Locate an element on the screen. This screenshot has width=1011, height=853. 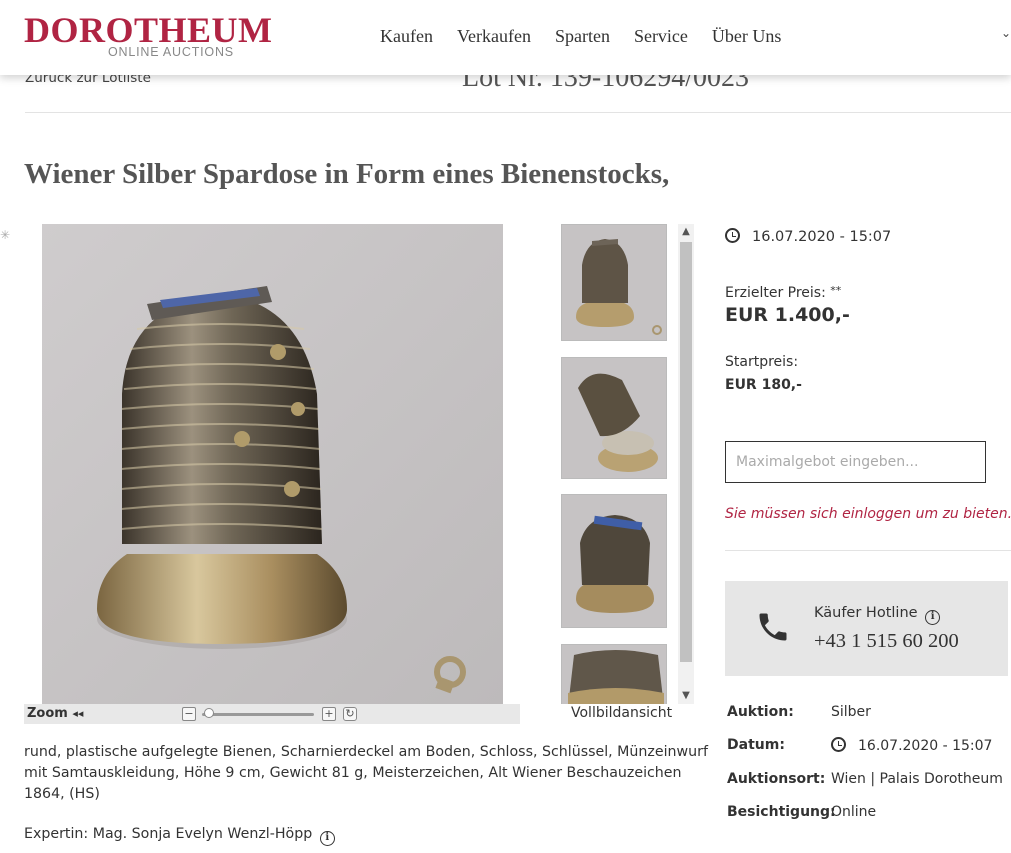
scroll-down-icon: ▼ is located at coordinates (686, 696).